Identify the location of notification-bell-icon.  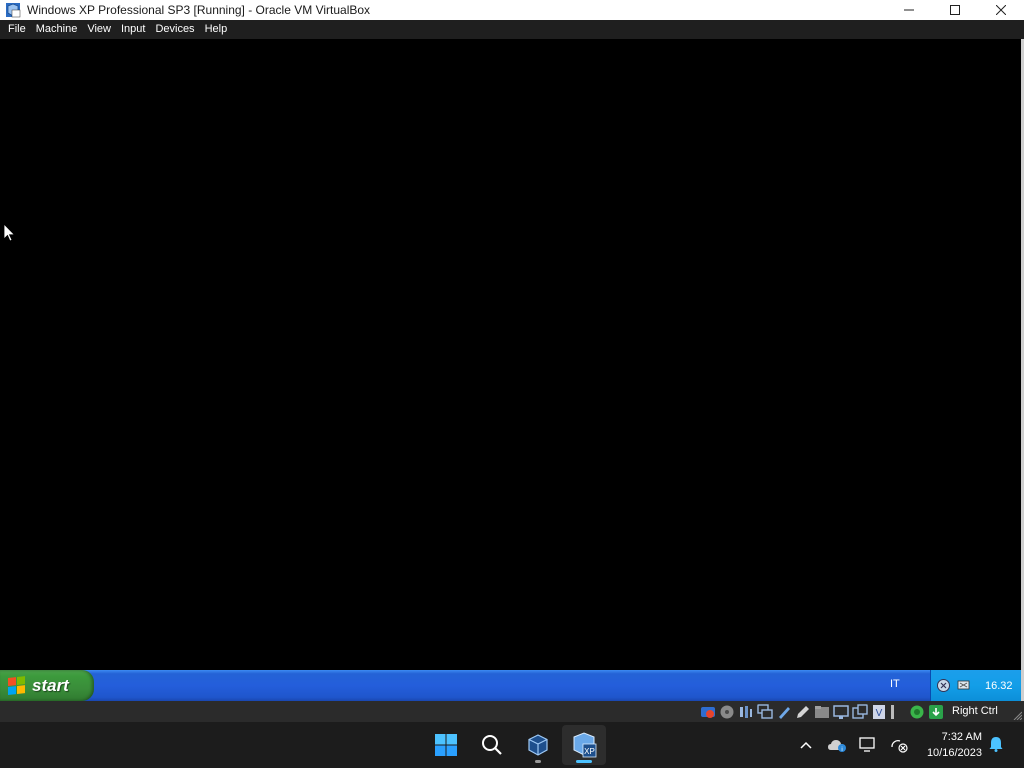
(996, 744).